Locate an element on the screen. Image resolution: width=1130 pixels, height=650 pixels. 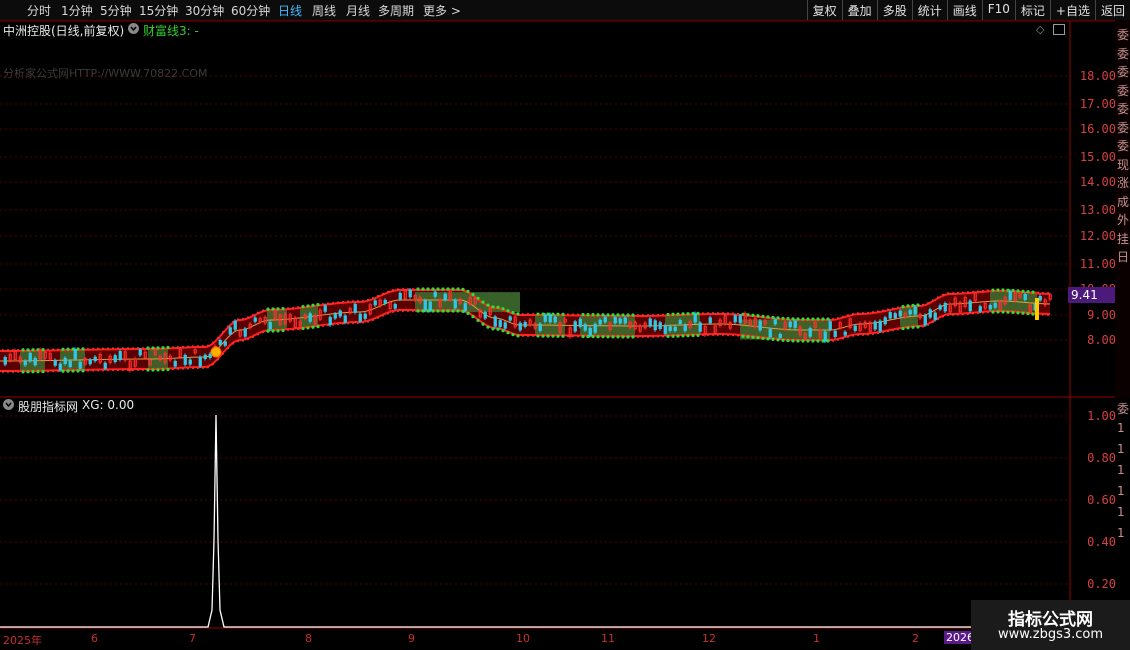
date-tick: 6 is located at coordinates (94, 638).